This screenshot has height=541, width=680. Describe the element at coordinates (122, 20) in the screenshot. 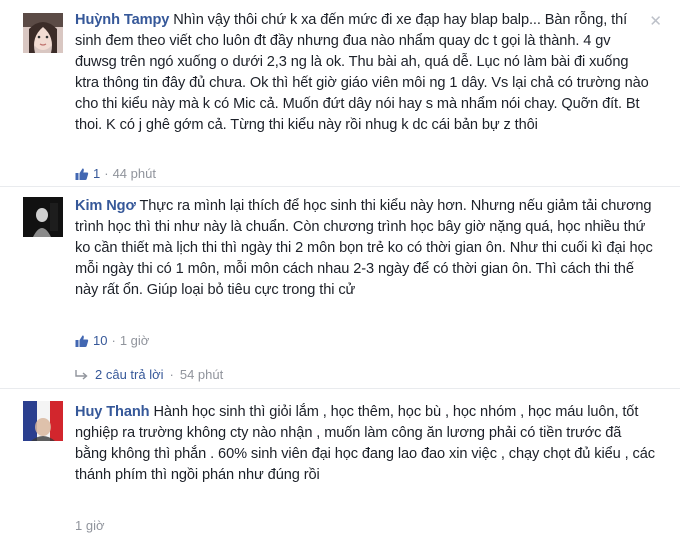

I see `author-name: Huỳnh Tampy` at that location.